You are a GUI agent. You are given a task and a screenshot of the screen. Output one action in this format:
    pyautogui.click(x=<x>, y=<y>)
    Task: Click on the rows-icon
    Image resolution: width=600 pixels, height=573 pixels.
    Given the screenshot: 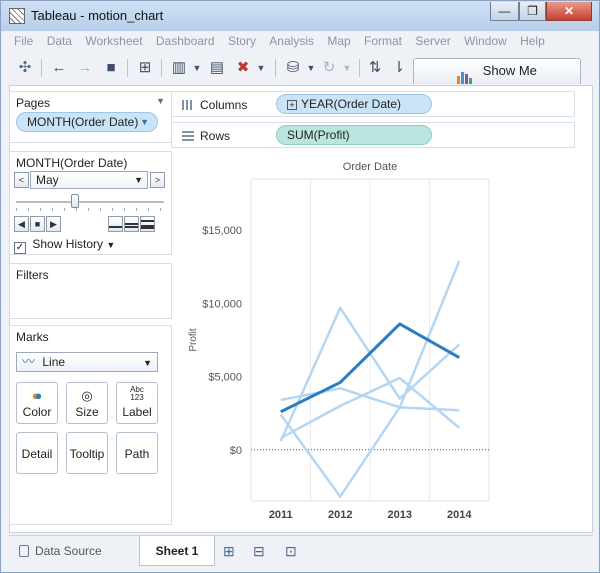 What is the action you would take?
    pyautogui.click(x=188, y=136)
    